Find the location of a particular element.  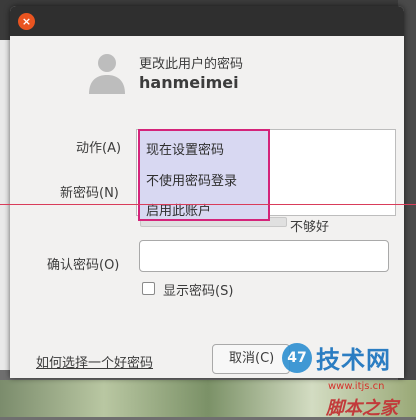

close-icon: × is located at coordinates (26, 21).